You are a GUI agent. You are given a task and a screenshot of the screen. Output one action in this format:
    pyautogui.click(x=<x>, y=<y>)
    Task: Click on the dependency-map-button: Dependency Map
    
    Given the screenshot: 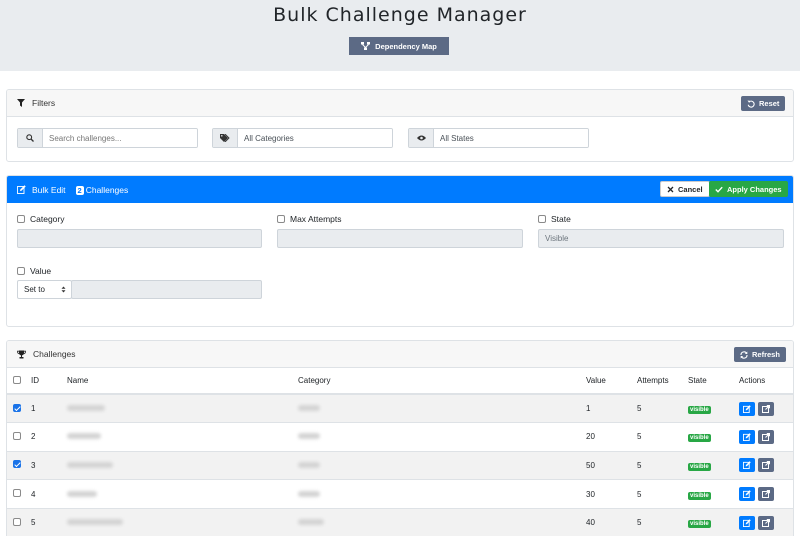 What is the action you would take?
    pyautogui.click(x=399, y=46)
    